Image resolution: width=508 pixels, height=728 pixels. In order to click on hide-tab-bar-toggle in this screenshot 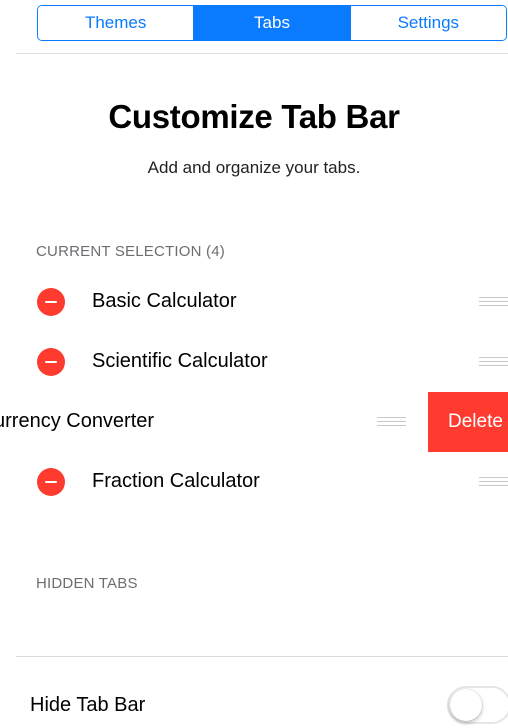, I will do `click(477, 705)`.